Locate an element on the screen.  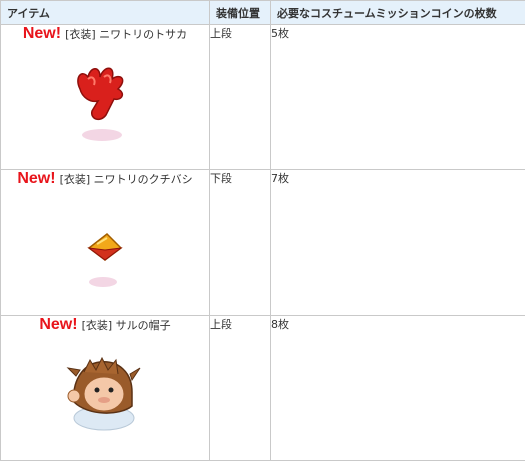
item-name: [衣装] ニワトリのクチバシ is located at coordinates (126, 179).